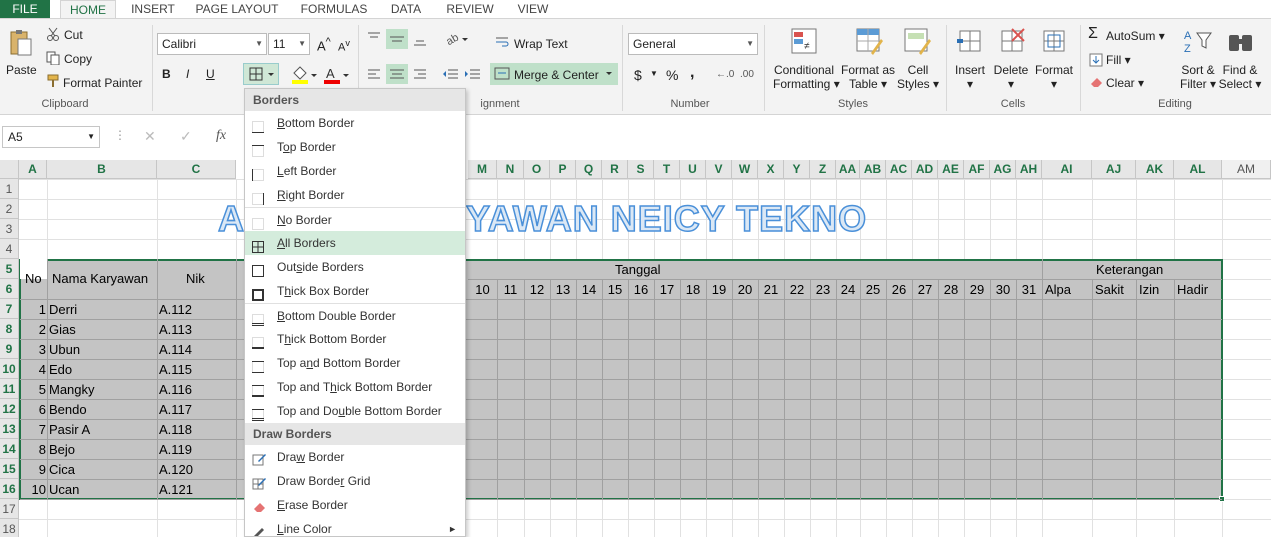  What do you see at coordinates (221, 136) in the screenshot?
I see `insert-function-button: fx` at bounding box center [221, 136].